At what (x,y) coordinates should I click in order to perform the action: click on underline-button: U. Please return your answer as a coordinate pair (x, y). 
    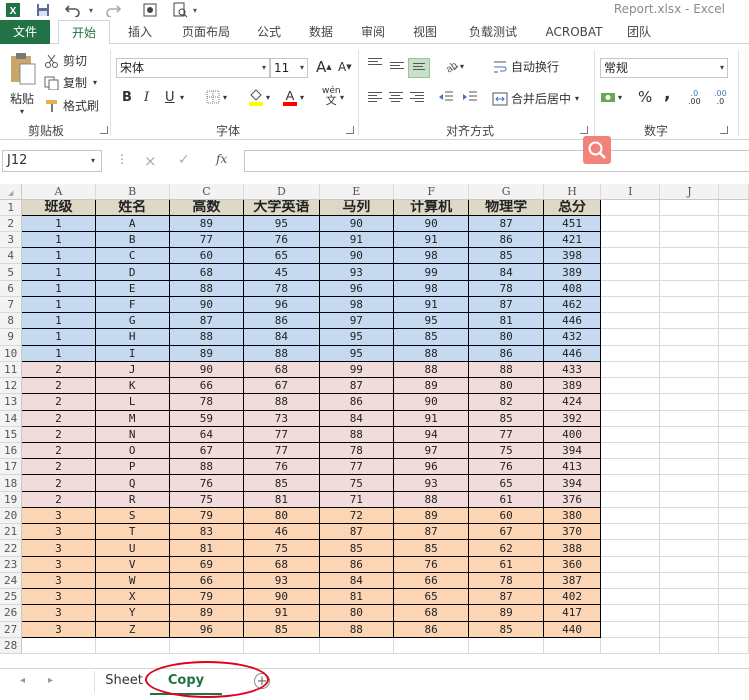
    Looking at the image, I should click on (170, 97).